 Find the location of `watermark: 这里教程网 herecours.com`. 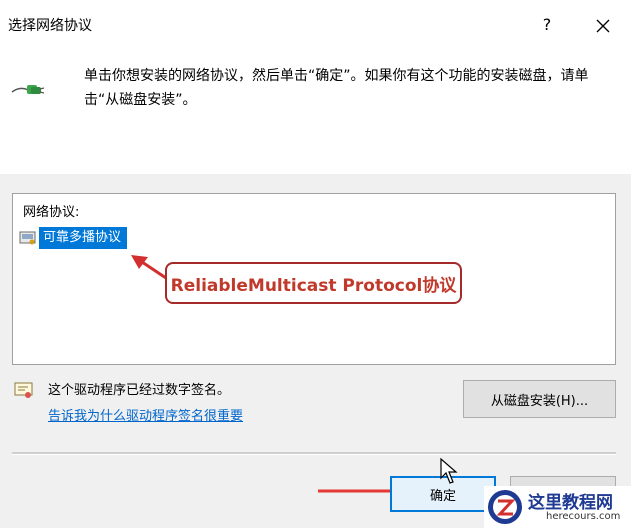

watermark: 这里教程网 herecours.com is located at coordinates (557, 507).